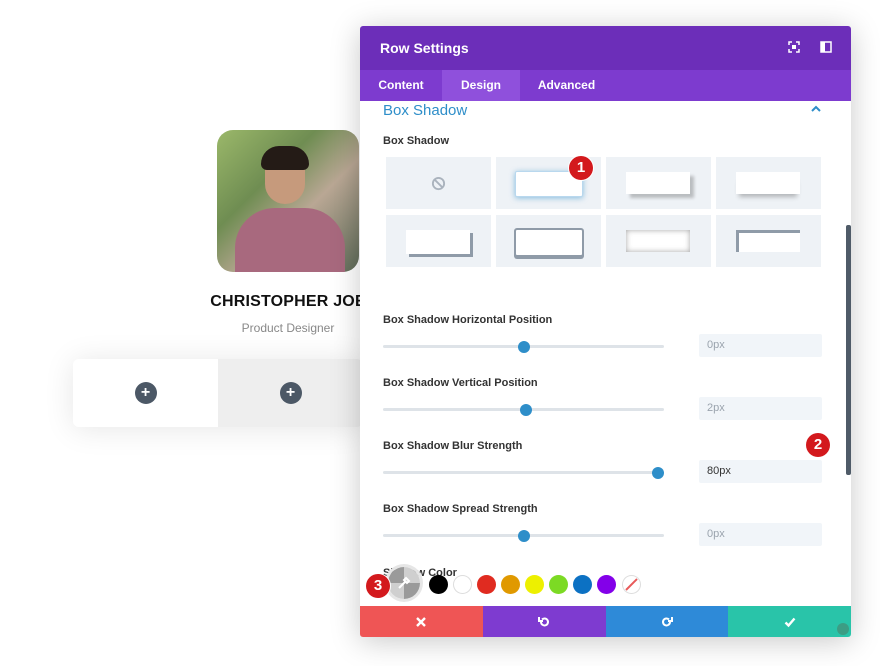 The width and height of the screenshot is (880, 666). What do you see at coordinates (468, 320) in the screenshot?
I see `slider-label: Box Shadow Horizontal Position` at bounding box center [468, 320].